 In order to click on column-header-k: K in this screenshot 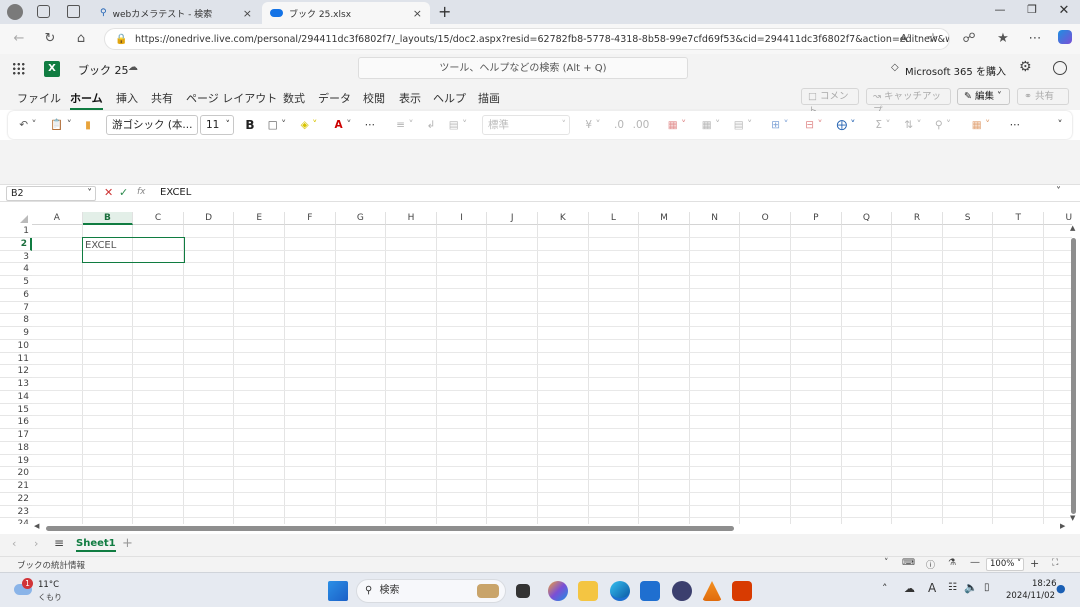, I will do `click(563, 218)`.